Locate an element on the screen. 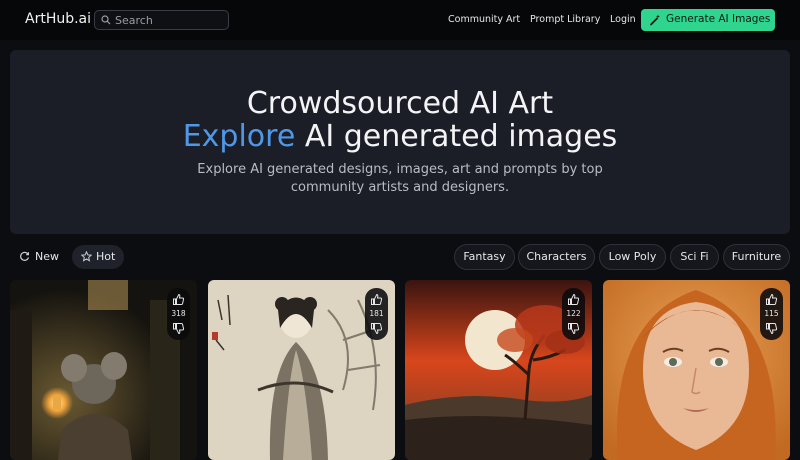 This screenshot has width=800, height=460. hero-title-line2: Explore AI generated images is located at coordinates (400, 137).